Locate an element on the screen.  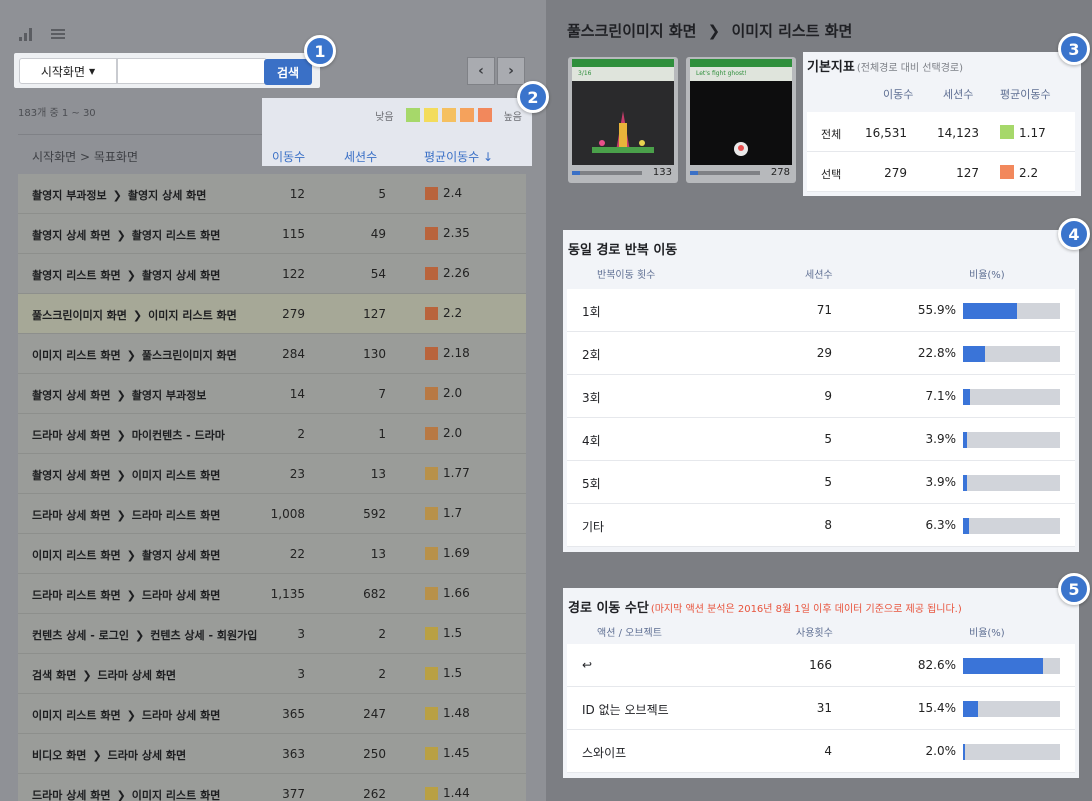
screen-thumbnail-to: Let's fight ghost! 278 is located at coordinates (741, 120).